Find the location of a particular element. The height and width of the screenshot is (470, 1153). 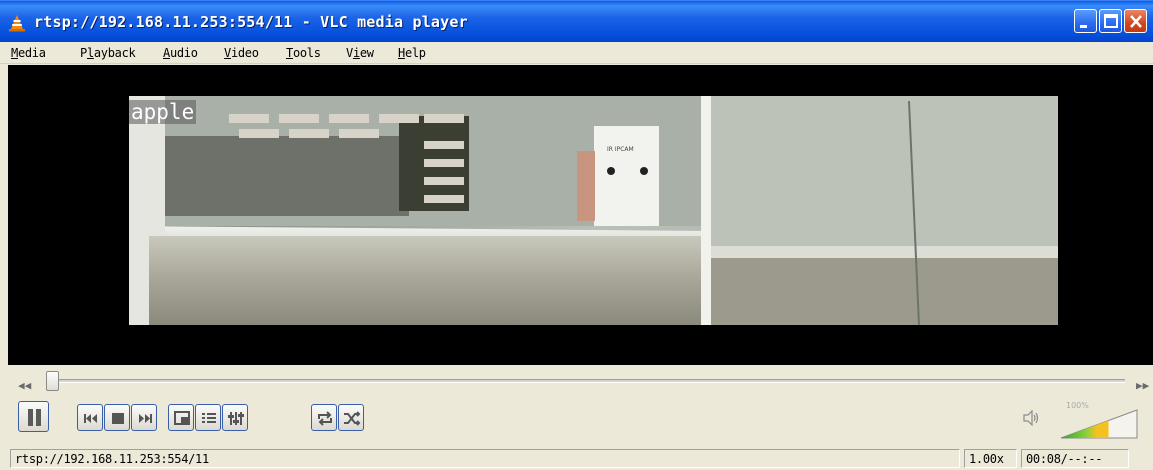

playback-speed: 1.00x is located at coordinates (990, 458).